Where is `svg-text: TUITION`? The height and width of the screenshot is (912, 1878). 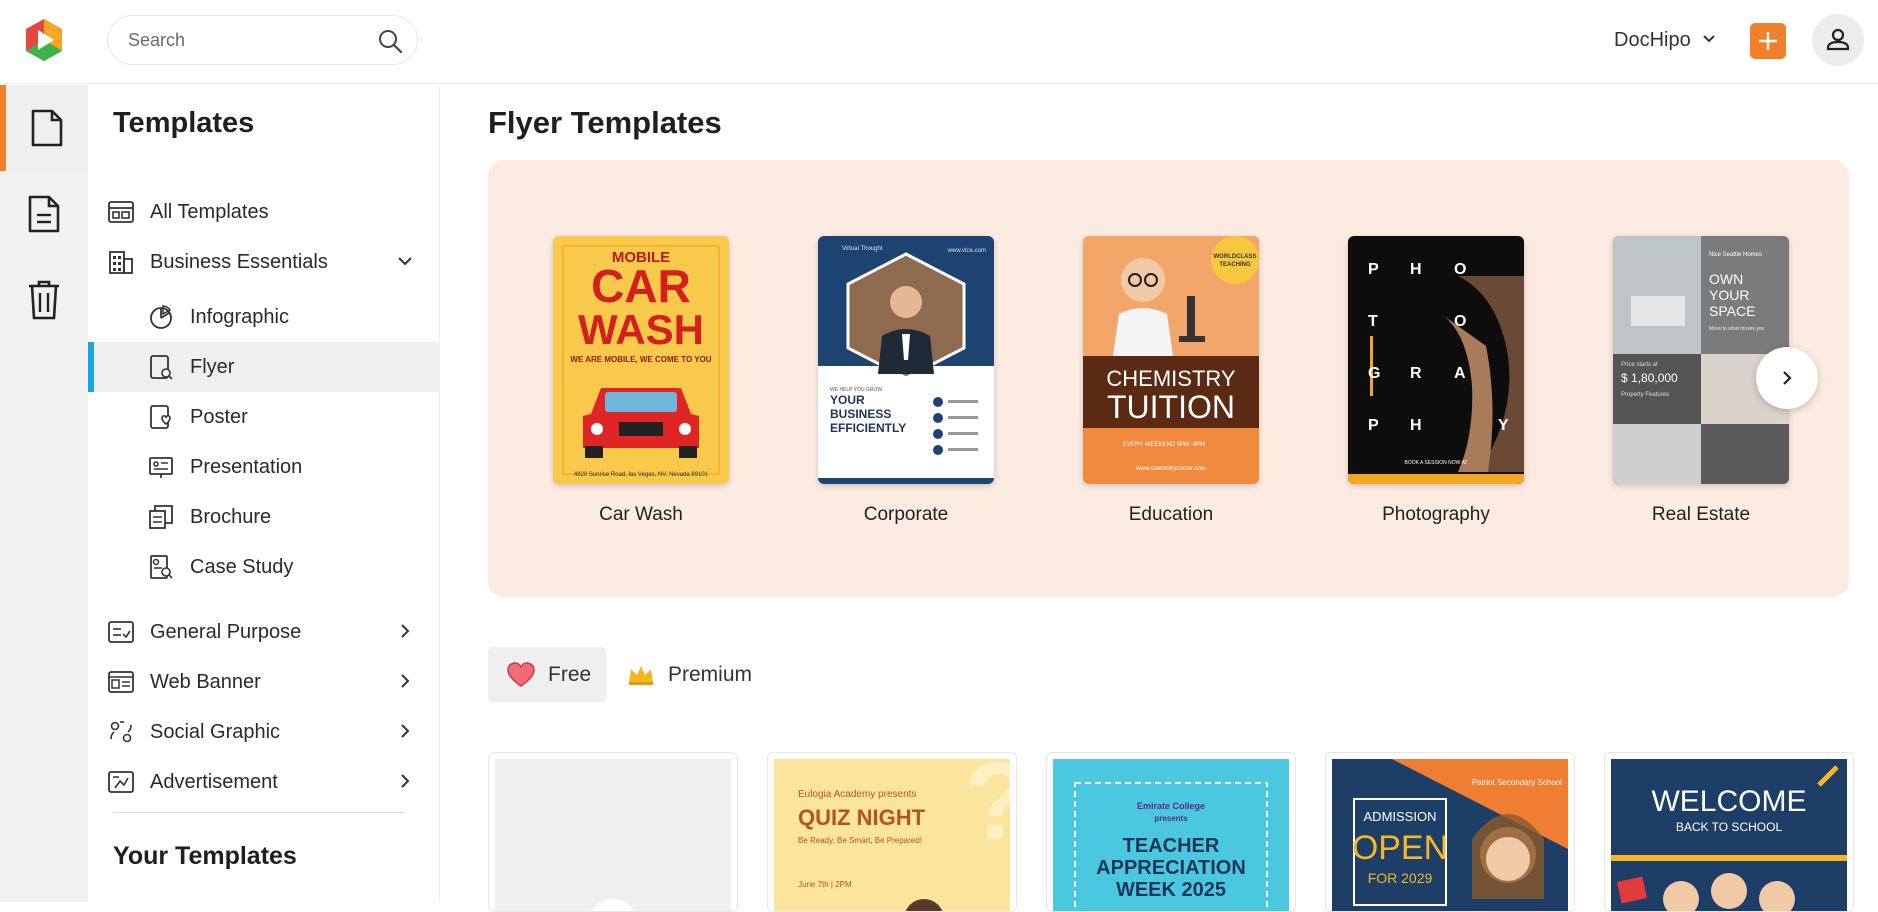
svg-text: TUITION is located at coordinates (1171, 407).